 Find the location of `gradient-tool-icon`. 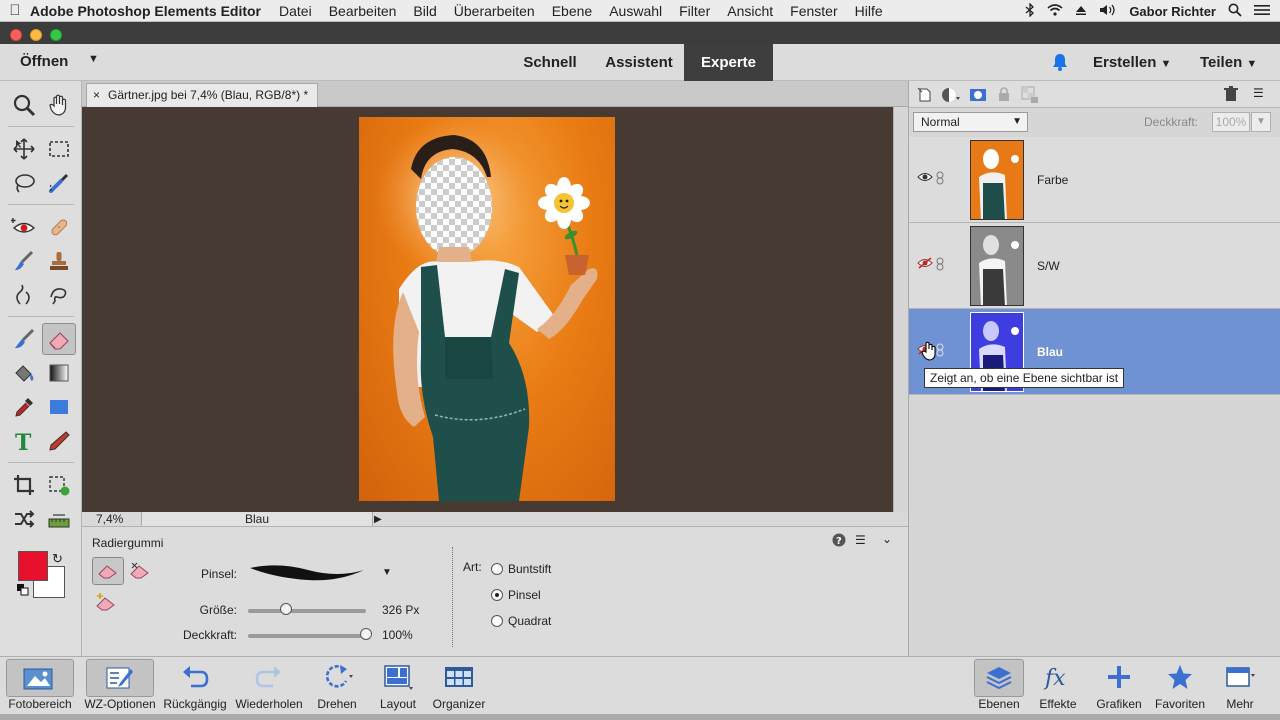

gradient-tool-icon is located at coordinates (59, 373).